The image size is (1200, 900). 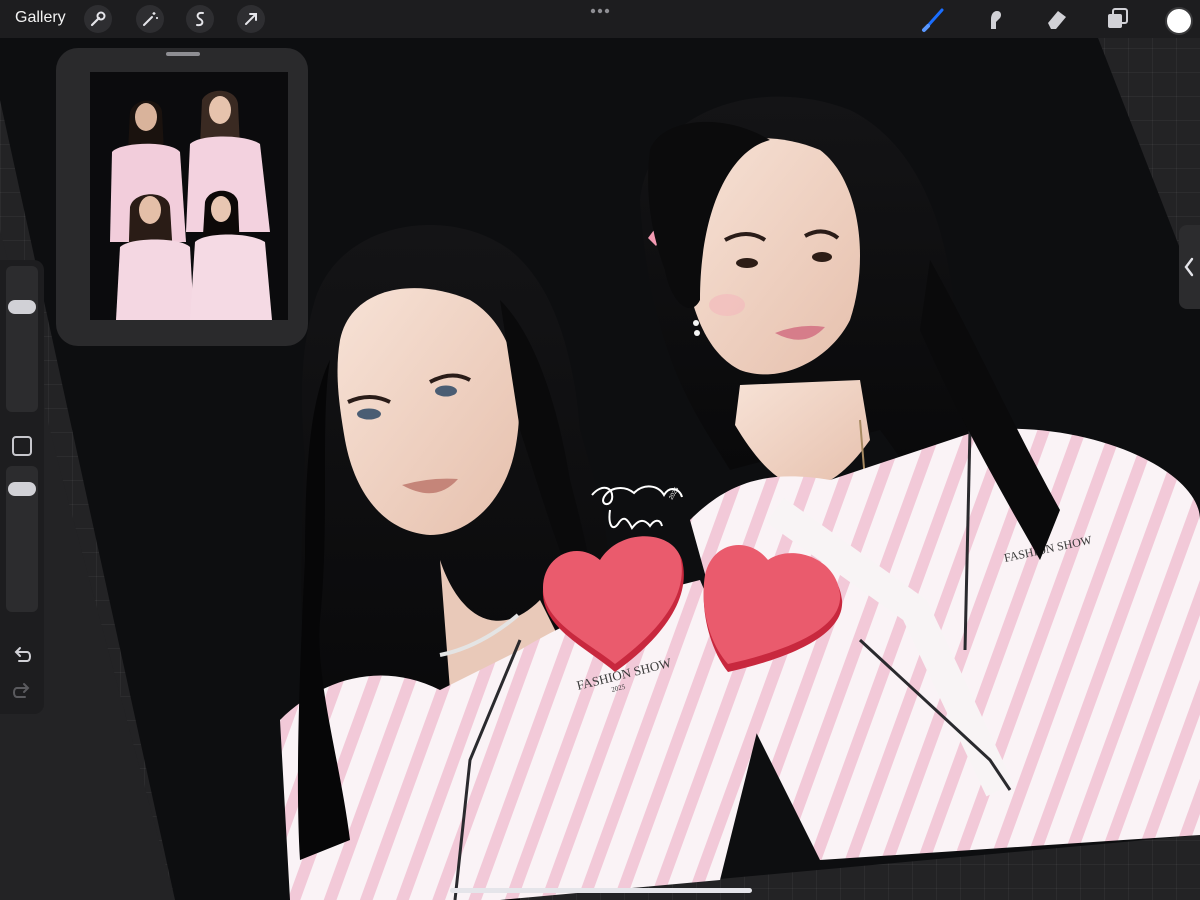 I want to click on home-indicator, so click(x=601, y=890).